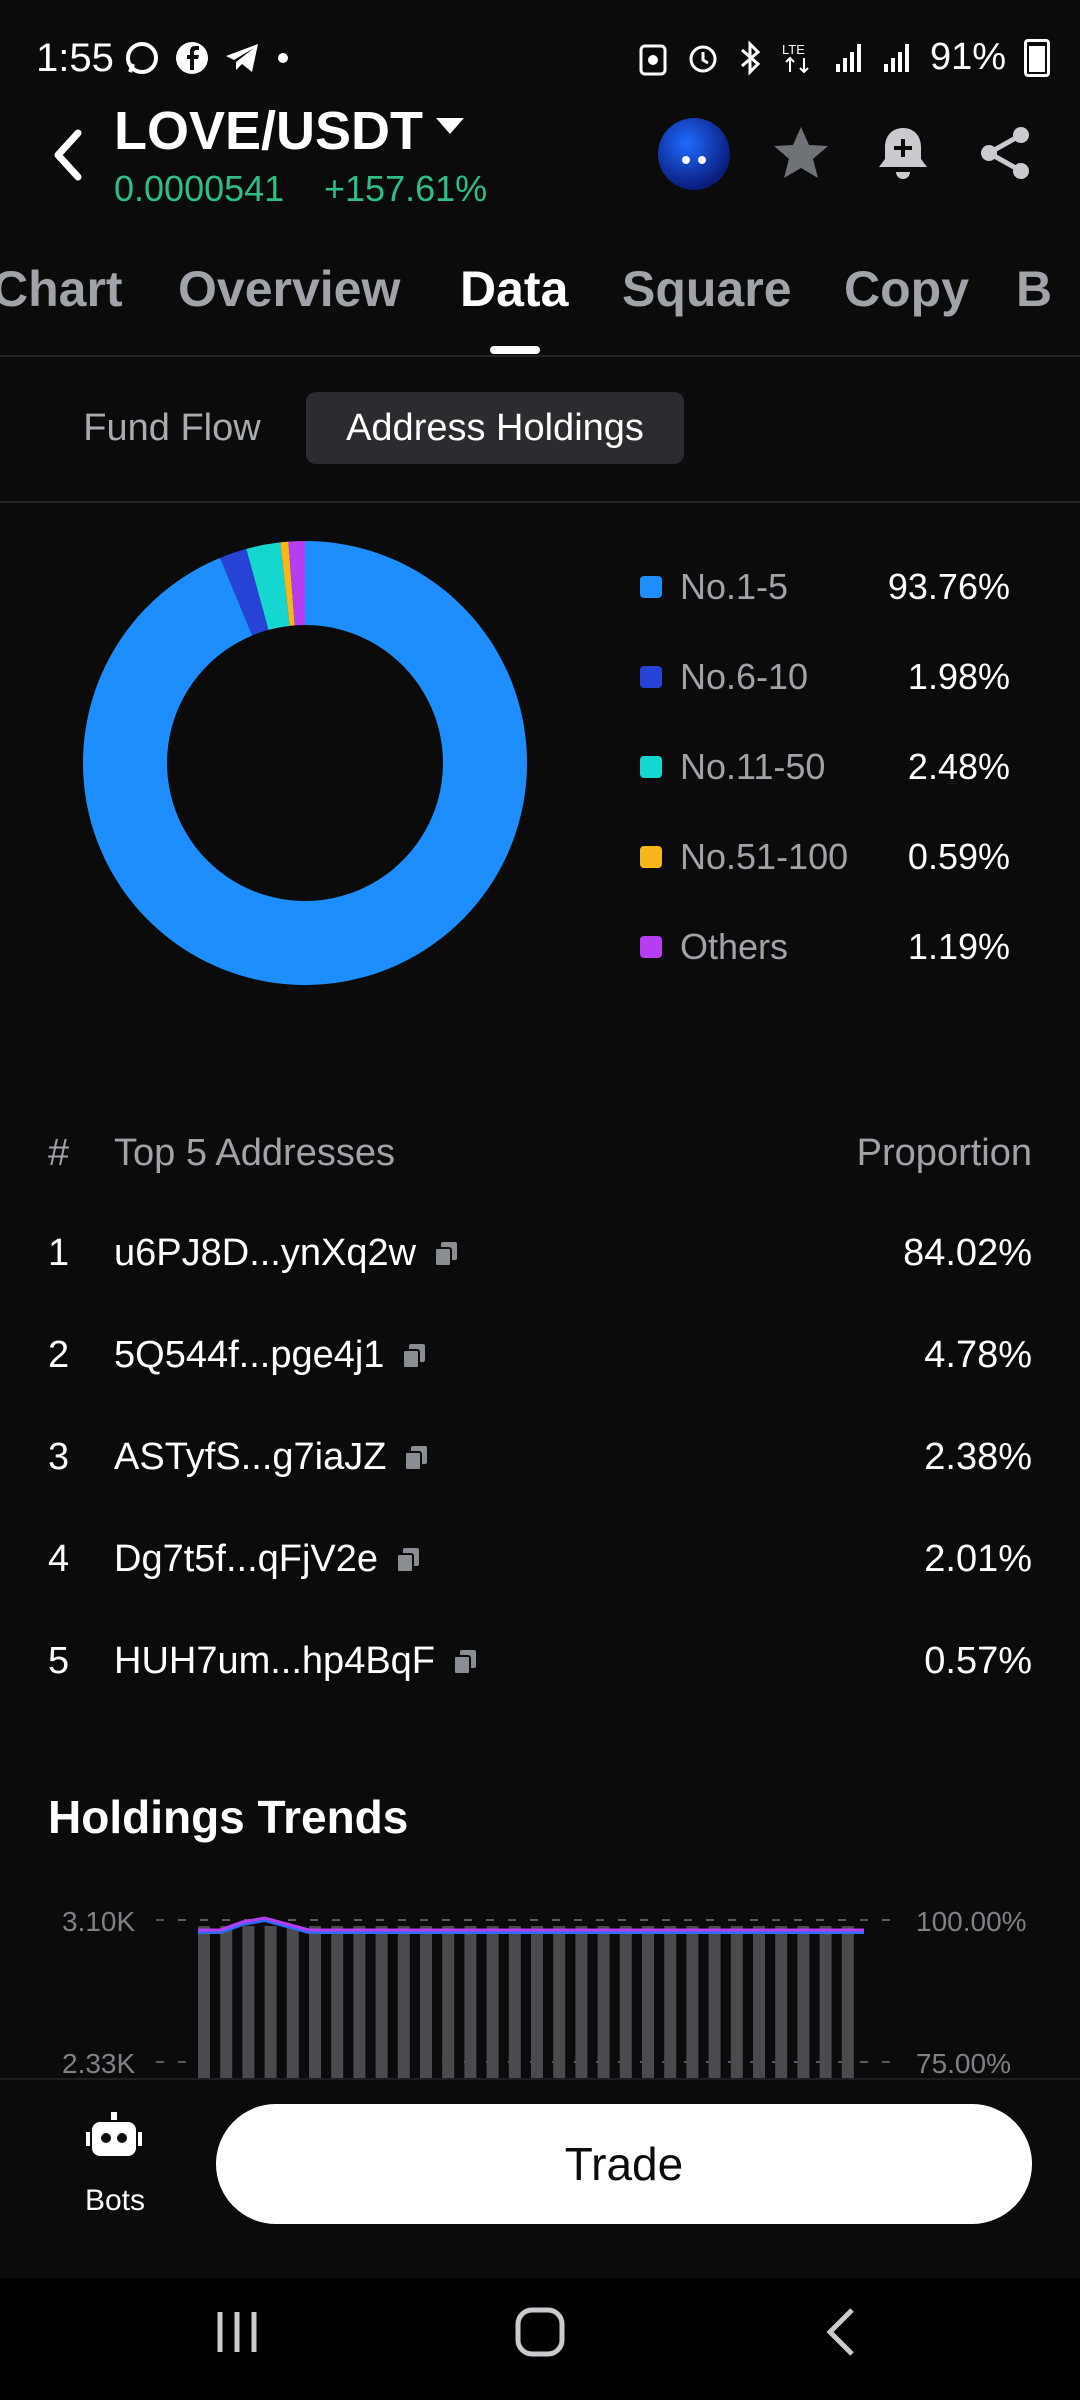 Image resolution: width=1080 pixels, height=2400 pixels. What do you see at coordinates (795, 57) in the screenshot?
I see `lte-icon: LTE` at bounding box center [795, 57].